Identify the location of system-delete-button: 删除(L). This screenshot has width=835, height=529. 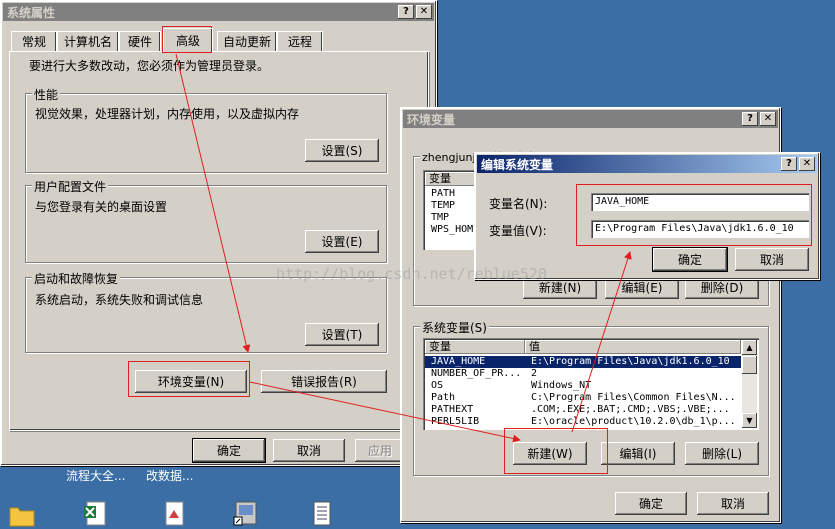
(722, 453).